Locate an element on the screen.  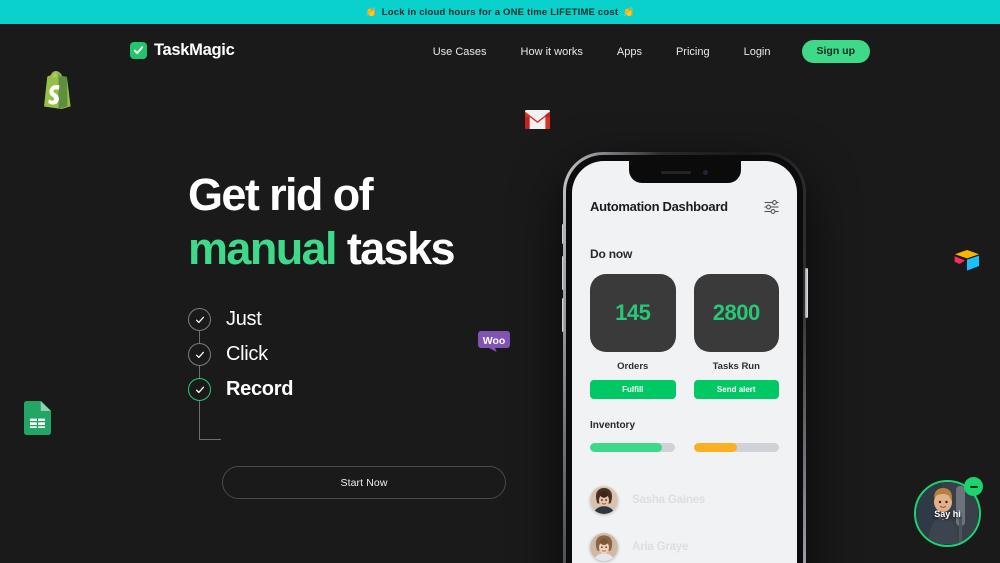
stat-label: Orders is located at coordinates (633, 366).